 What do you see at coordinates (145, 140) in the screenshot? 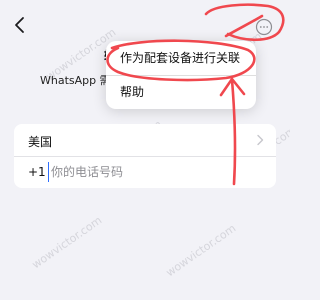
I see `country-selector: 美国` at bounding box center [145, 140].